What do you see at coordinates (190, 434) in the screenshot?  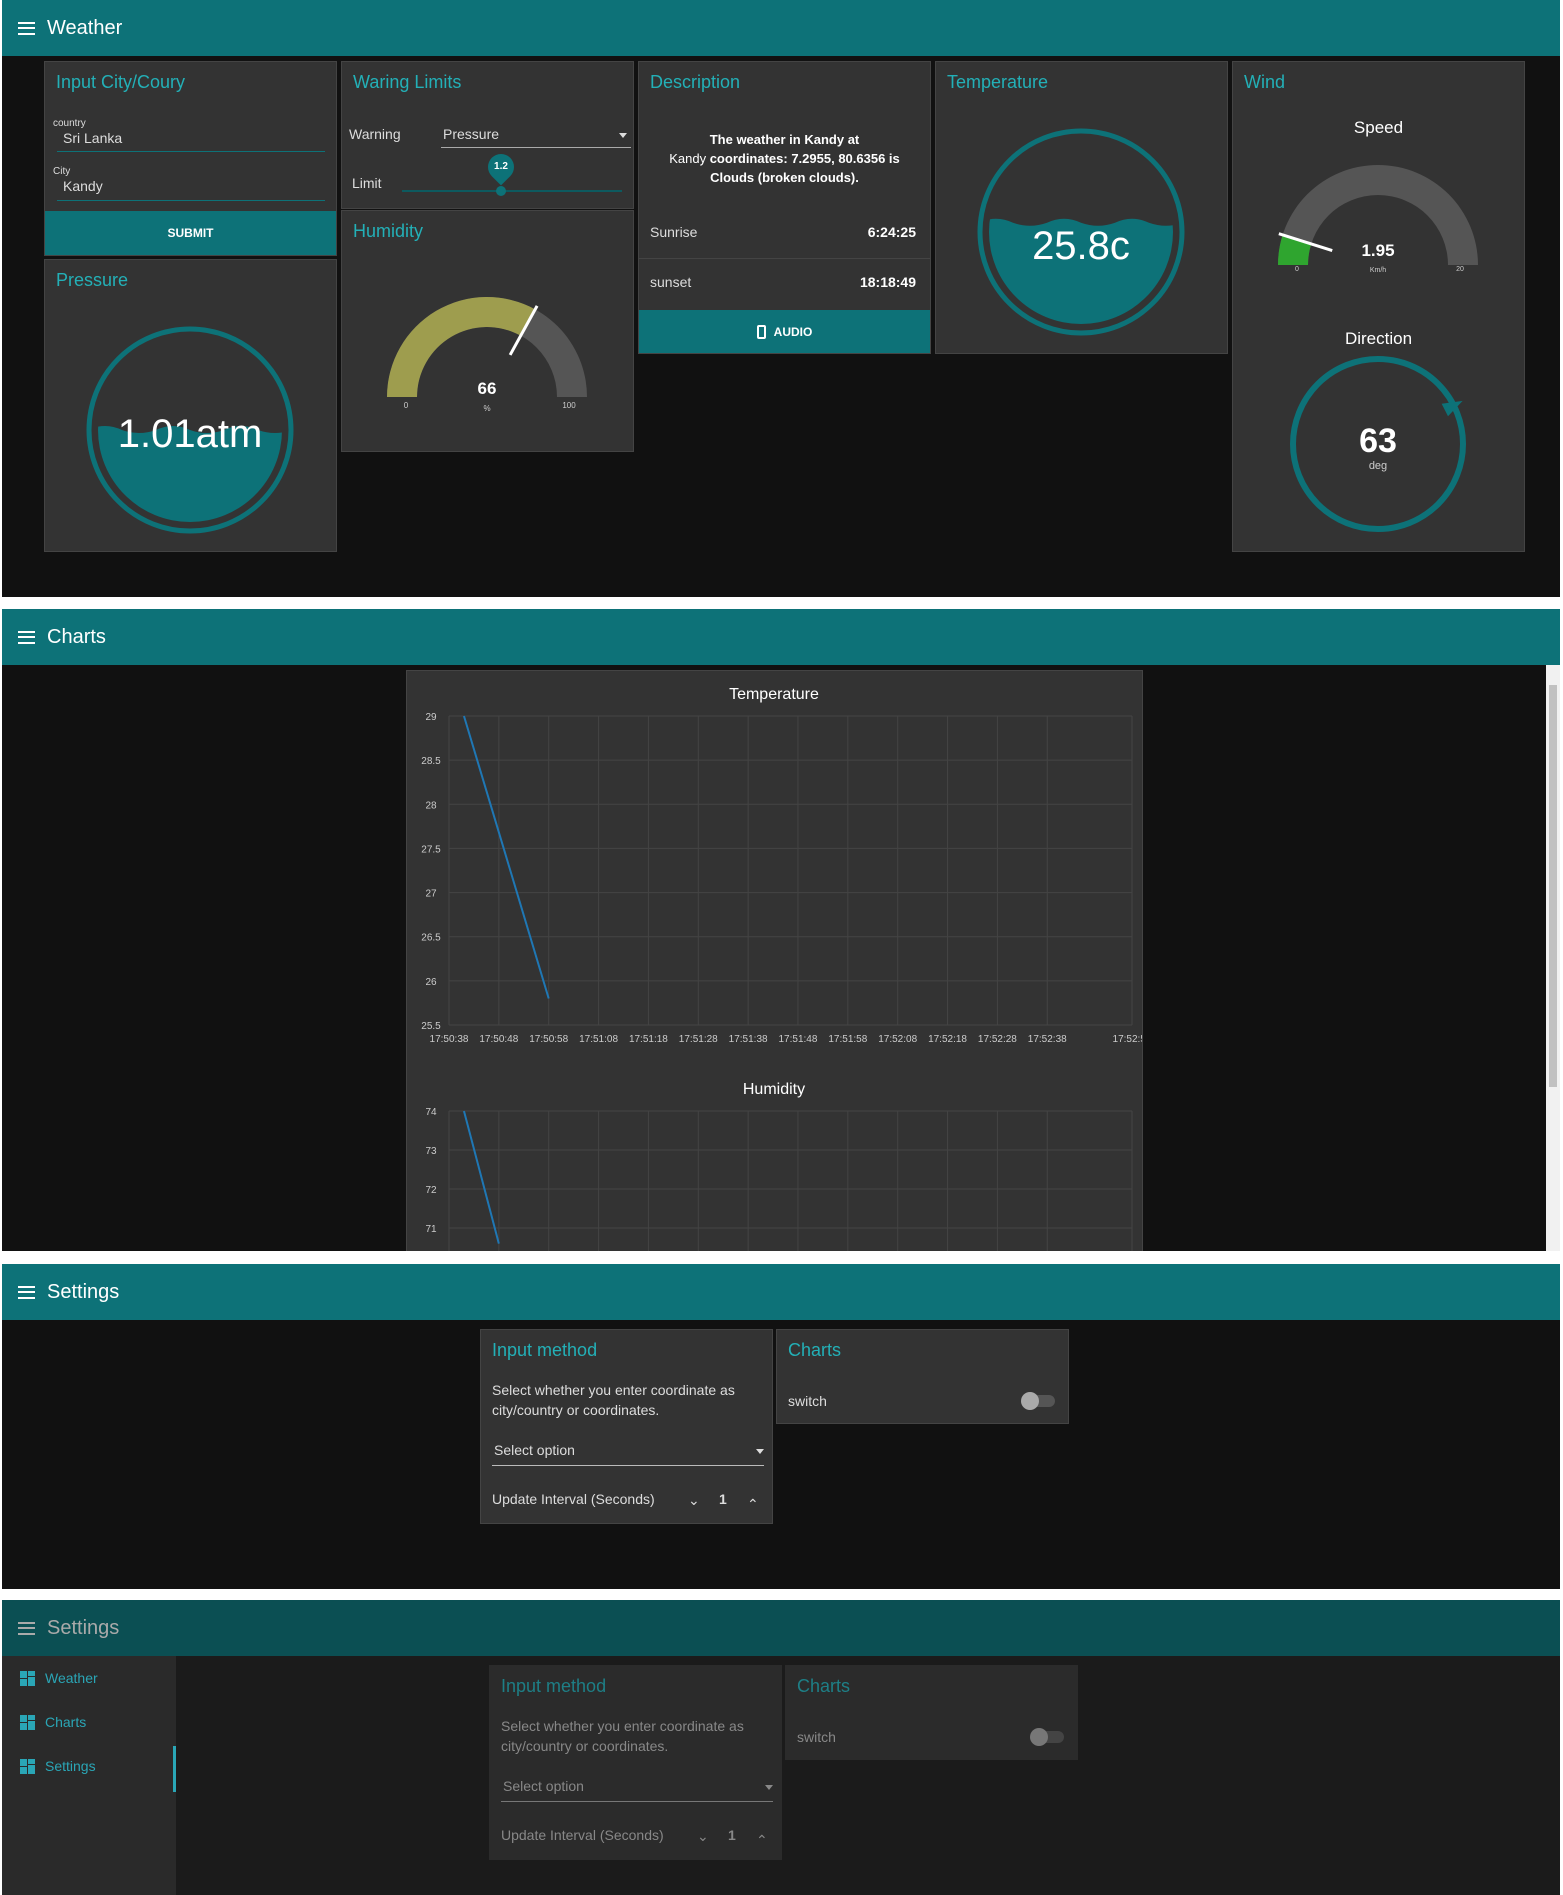 I see `pressure-value: 1.01atm` at bounding box center [190, 434].